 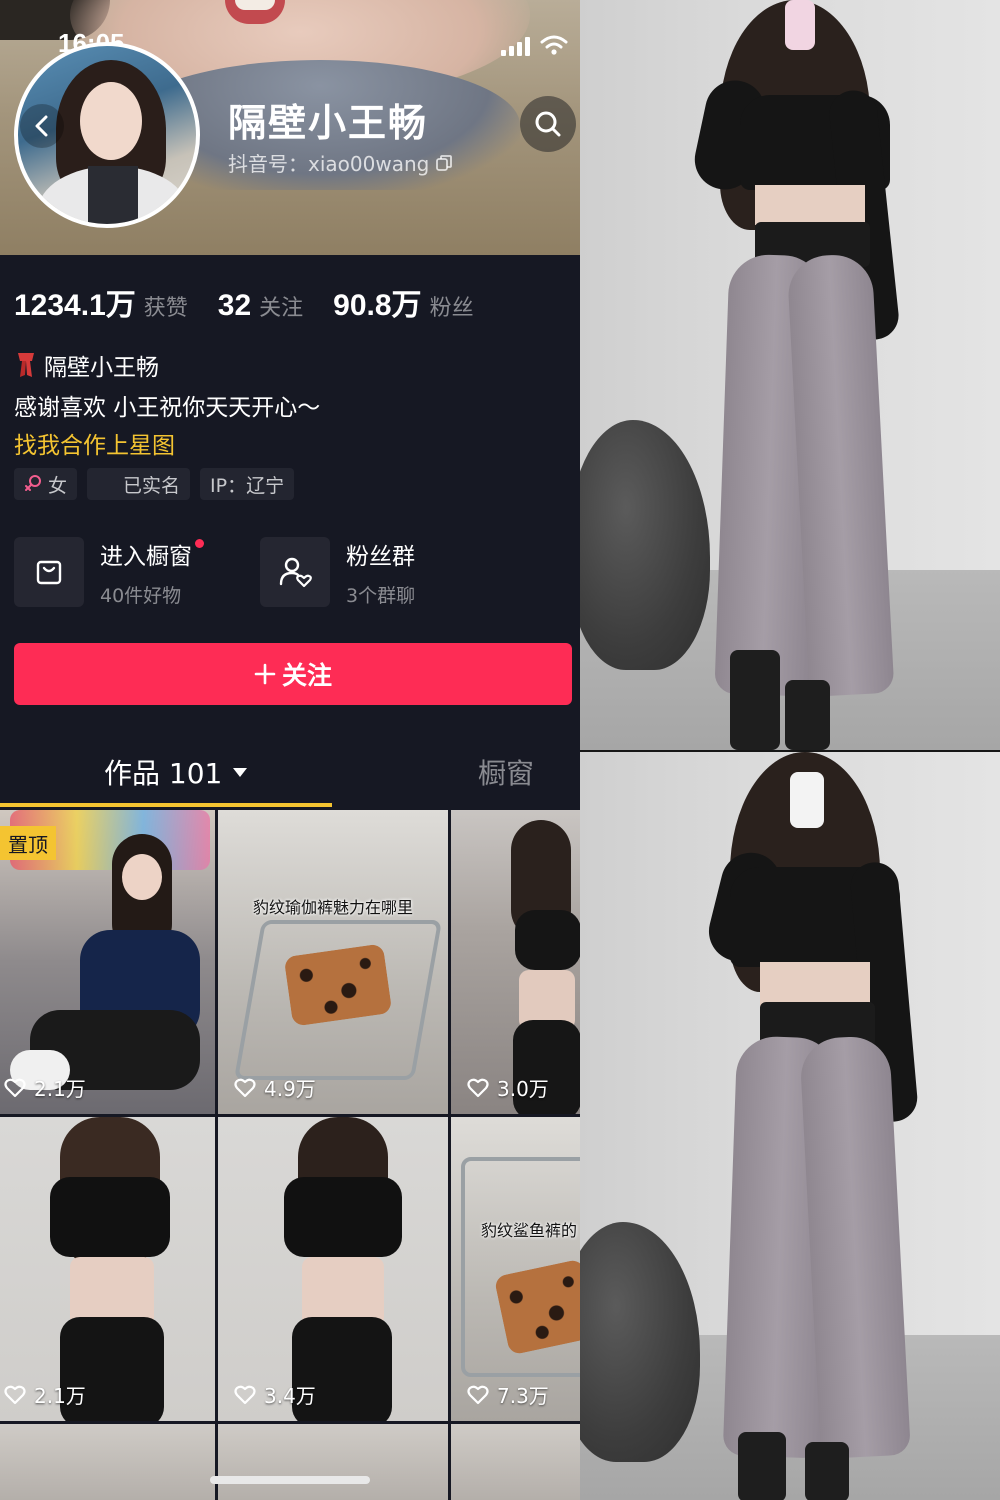 What do you see at coordinates (234, 305) in the screenshot?
I see `stat-following-number: 32` at bounding box center [234, 305].